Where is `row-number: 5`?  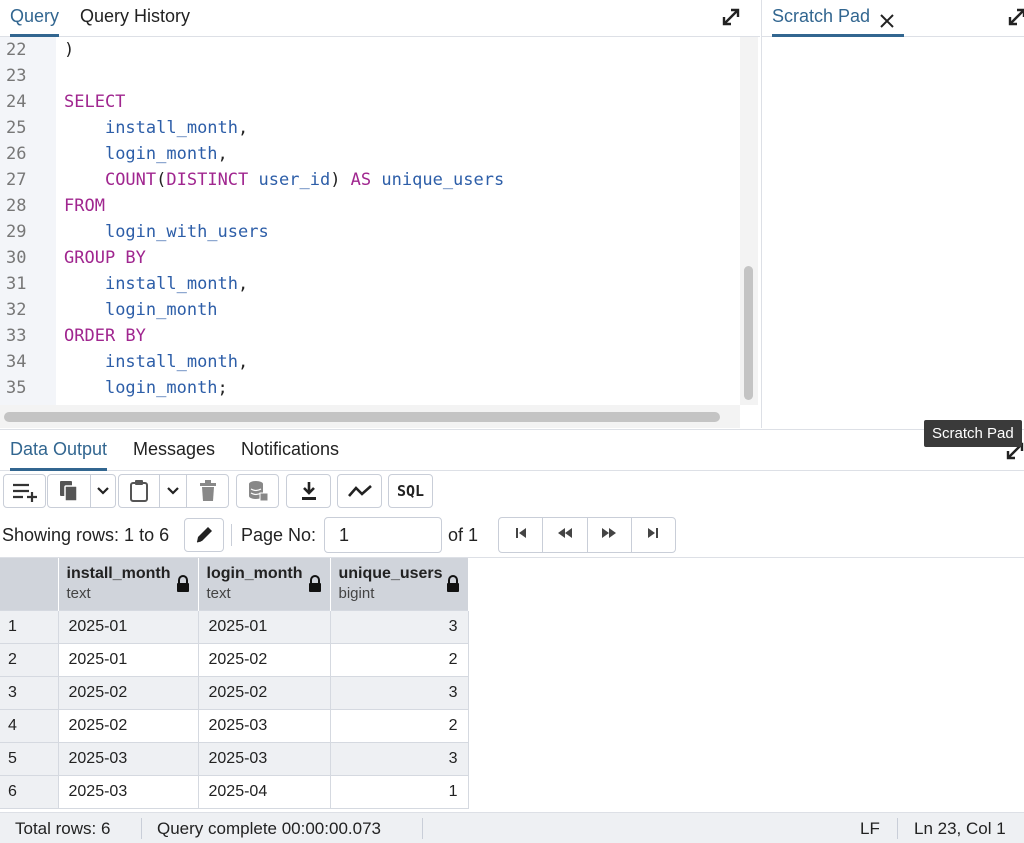 row-number: 5 is located at coordinates (29, 758).